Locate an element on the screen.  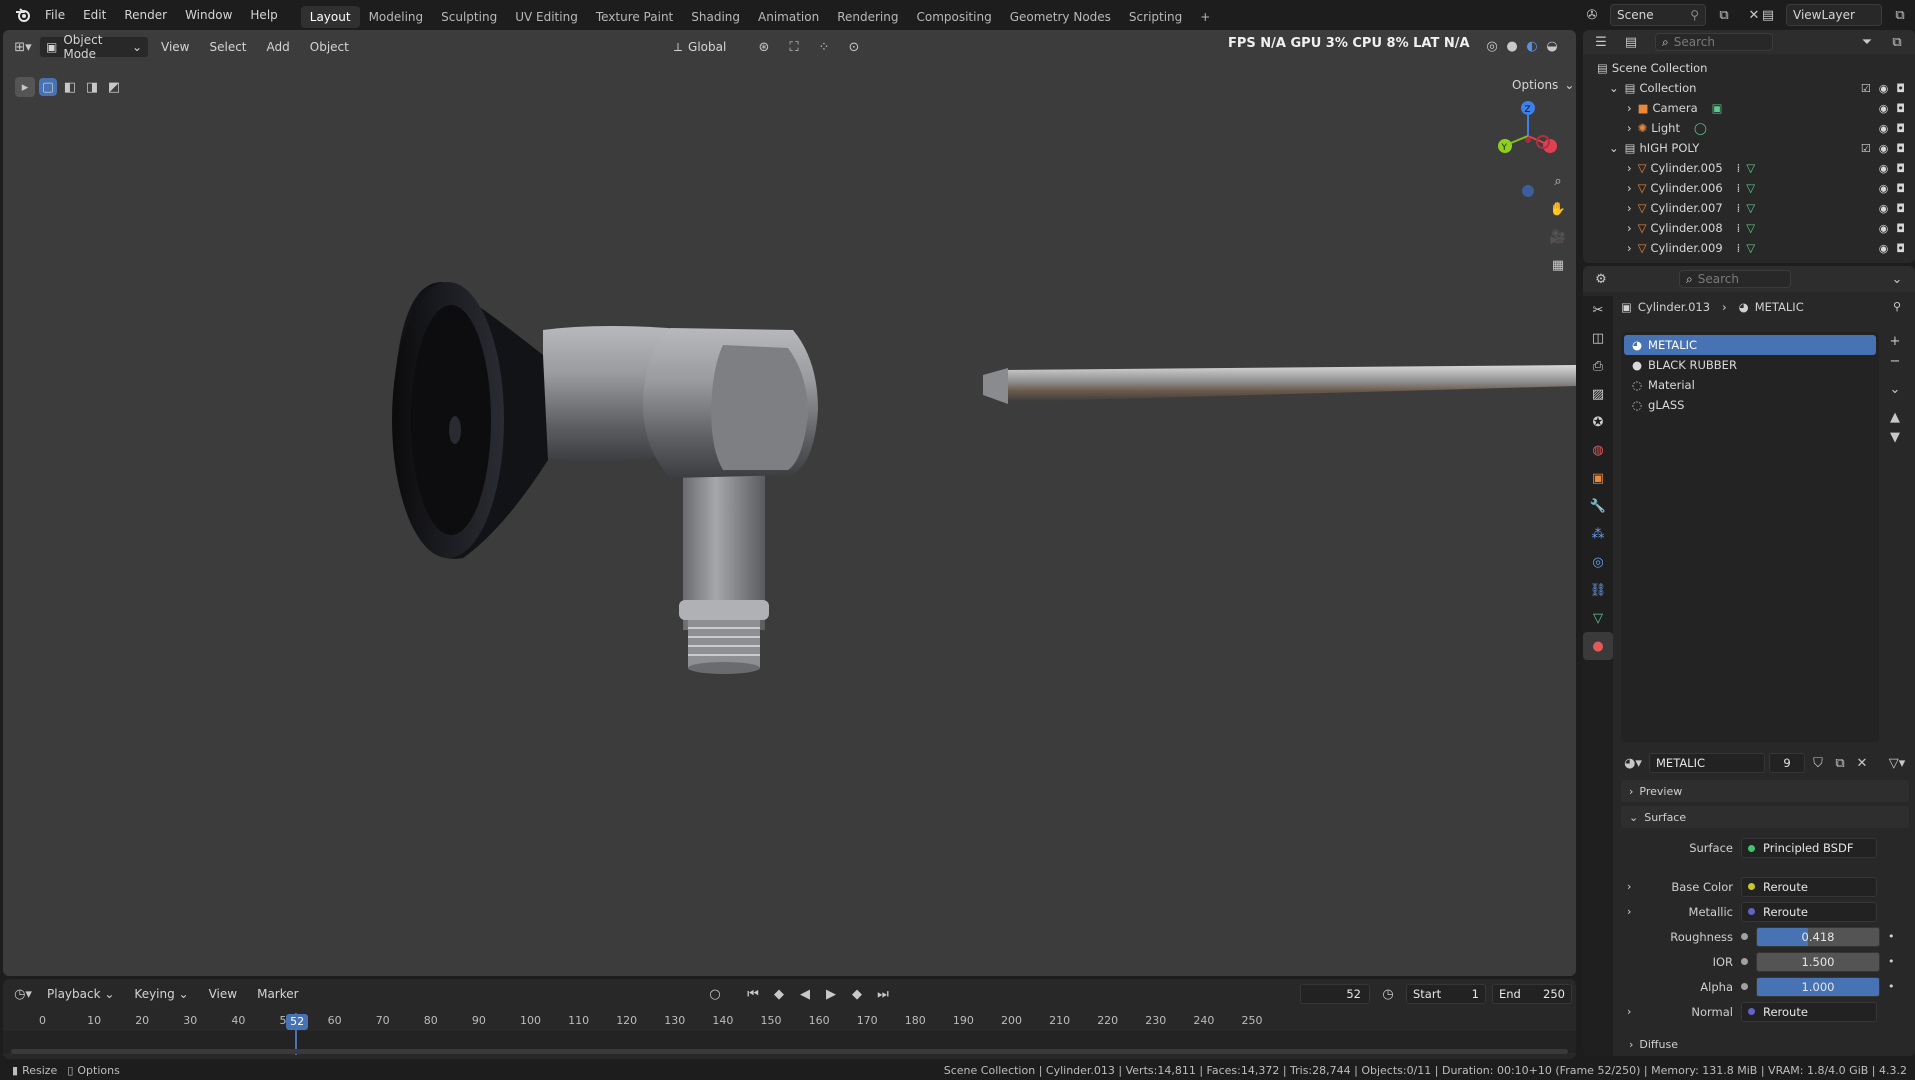
tab-animation: Animation is located at coordinates (788, 17).